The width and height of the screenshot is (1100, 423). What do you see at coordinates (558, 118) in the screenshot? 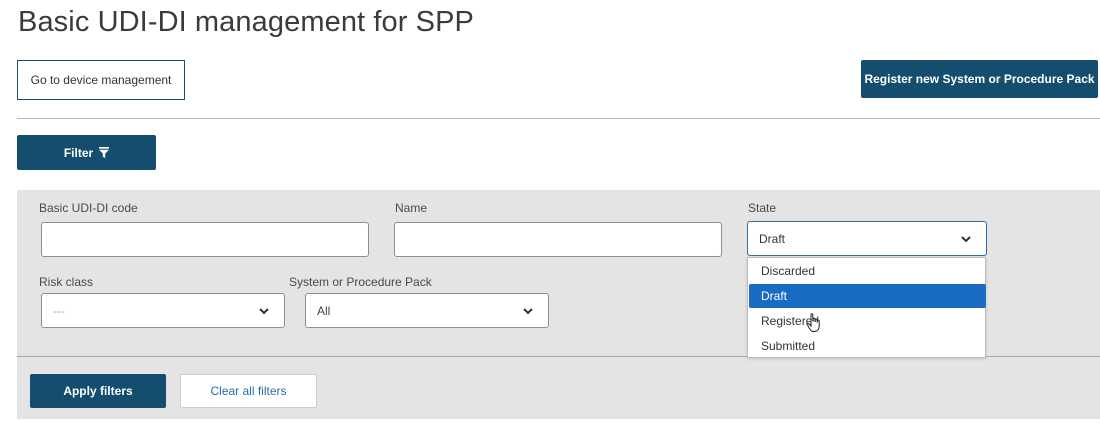
I see `header-divider` at bounding box center [558, 118].